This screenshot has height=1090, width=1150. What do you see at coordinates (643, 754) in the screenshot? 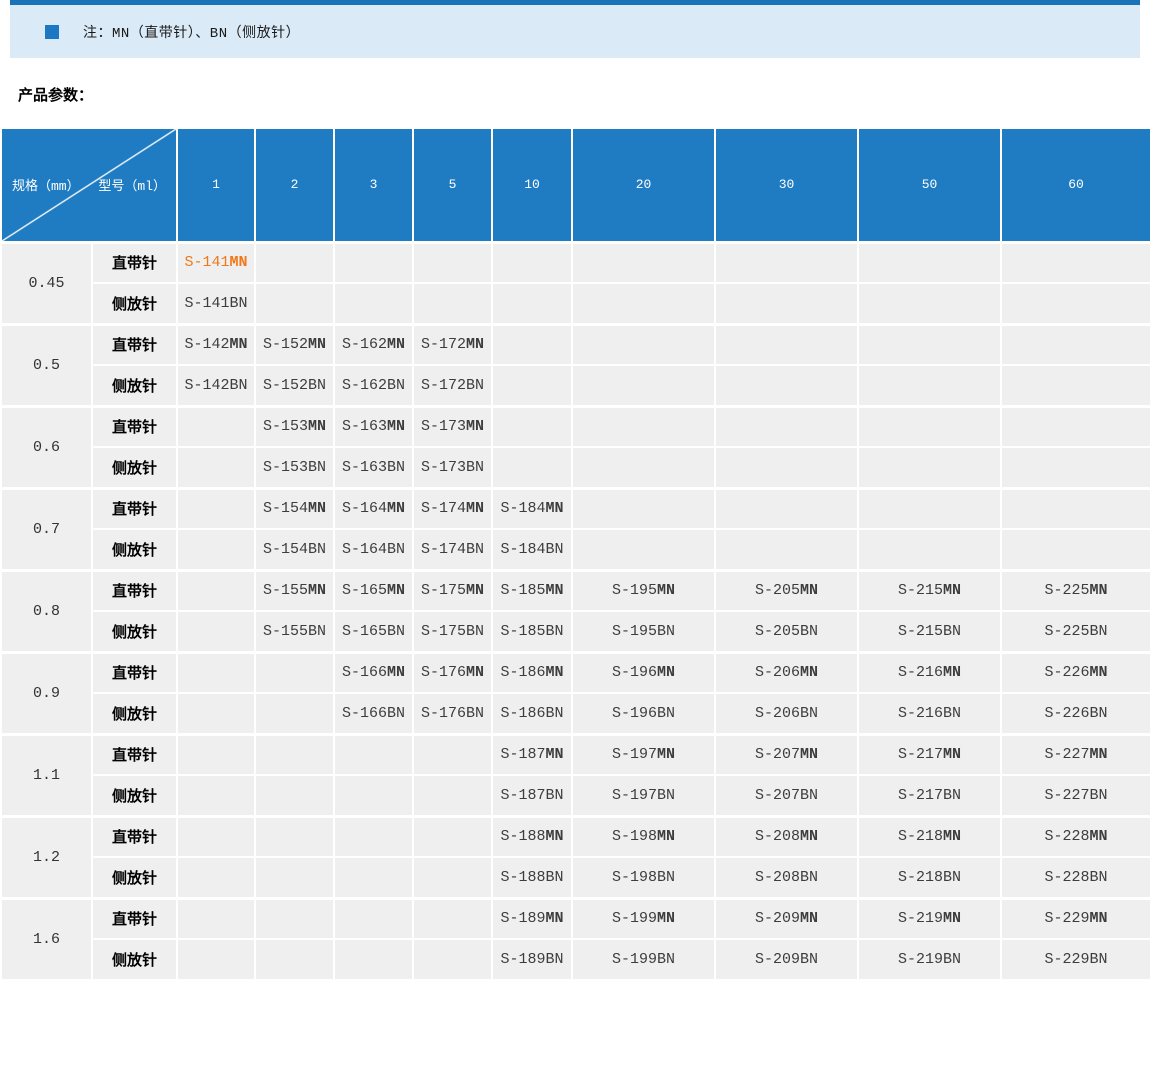
I see `model-cell: S-197MN` at bounding box center [643, 754].